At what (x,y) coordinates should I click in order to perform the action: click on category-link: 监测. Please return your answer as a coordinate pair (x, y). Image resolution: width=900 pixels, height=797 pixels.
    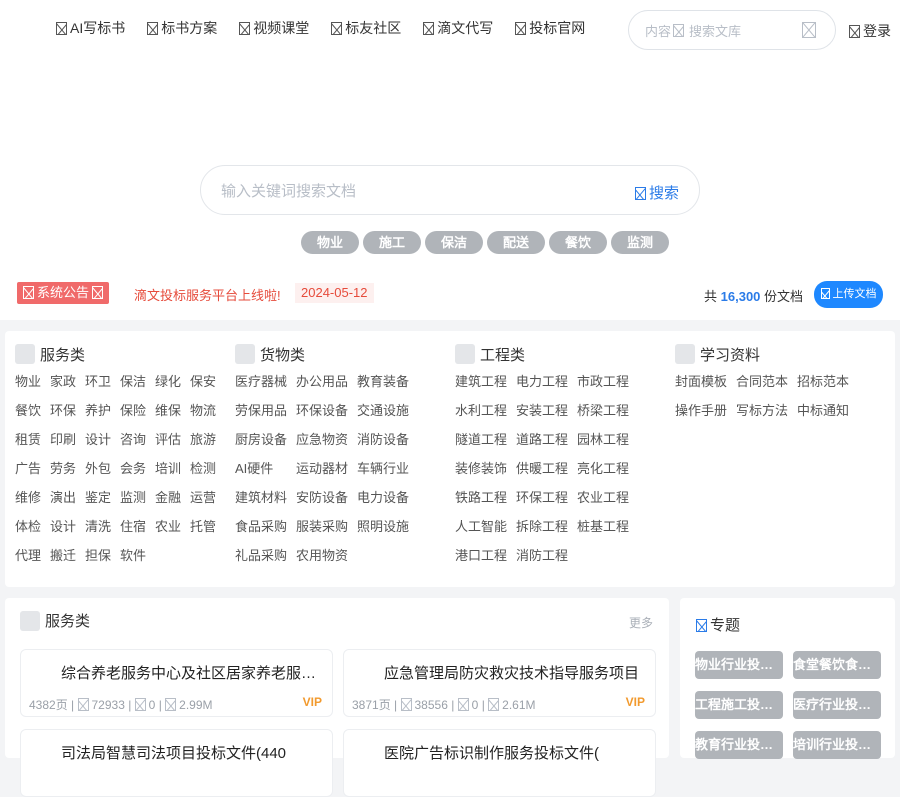
    Looking at the image, I should click on (137, 497).